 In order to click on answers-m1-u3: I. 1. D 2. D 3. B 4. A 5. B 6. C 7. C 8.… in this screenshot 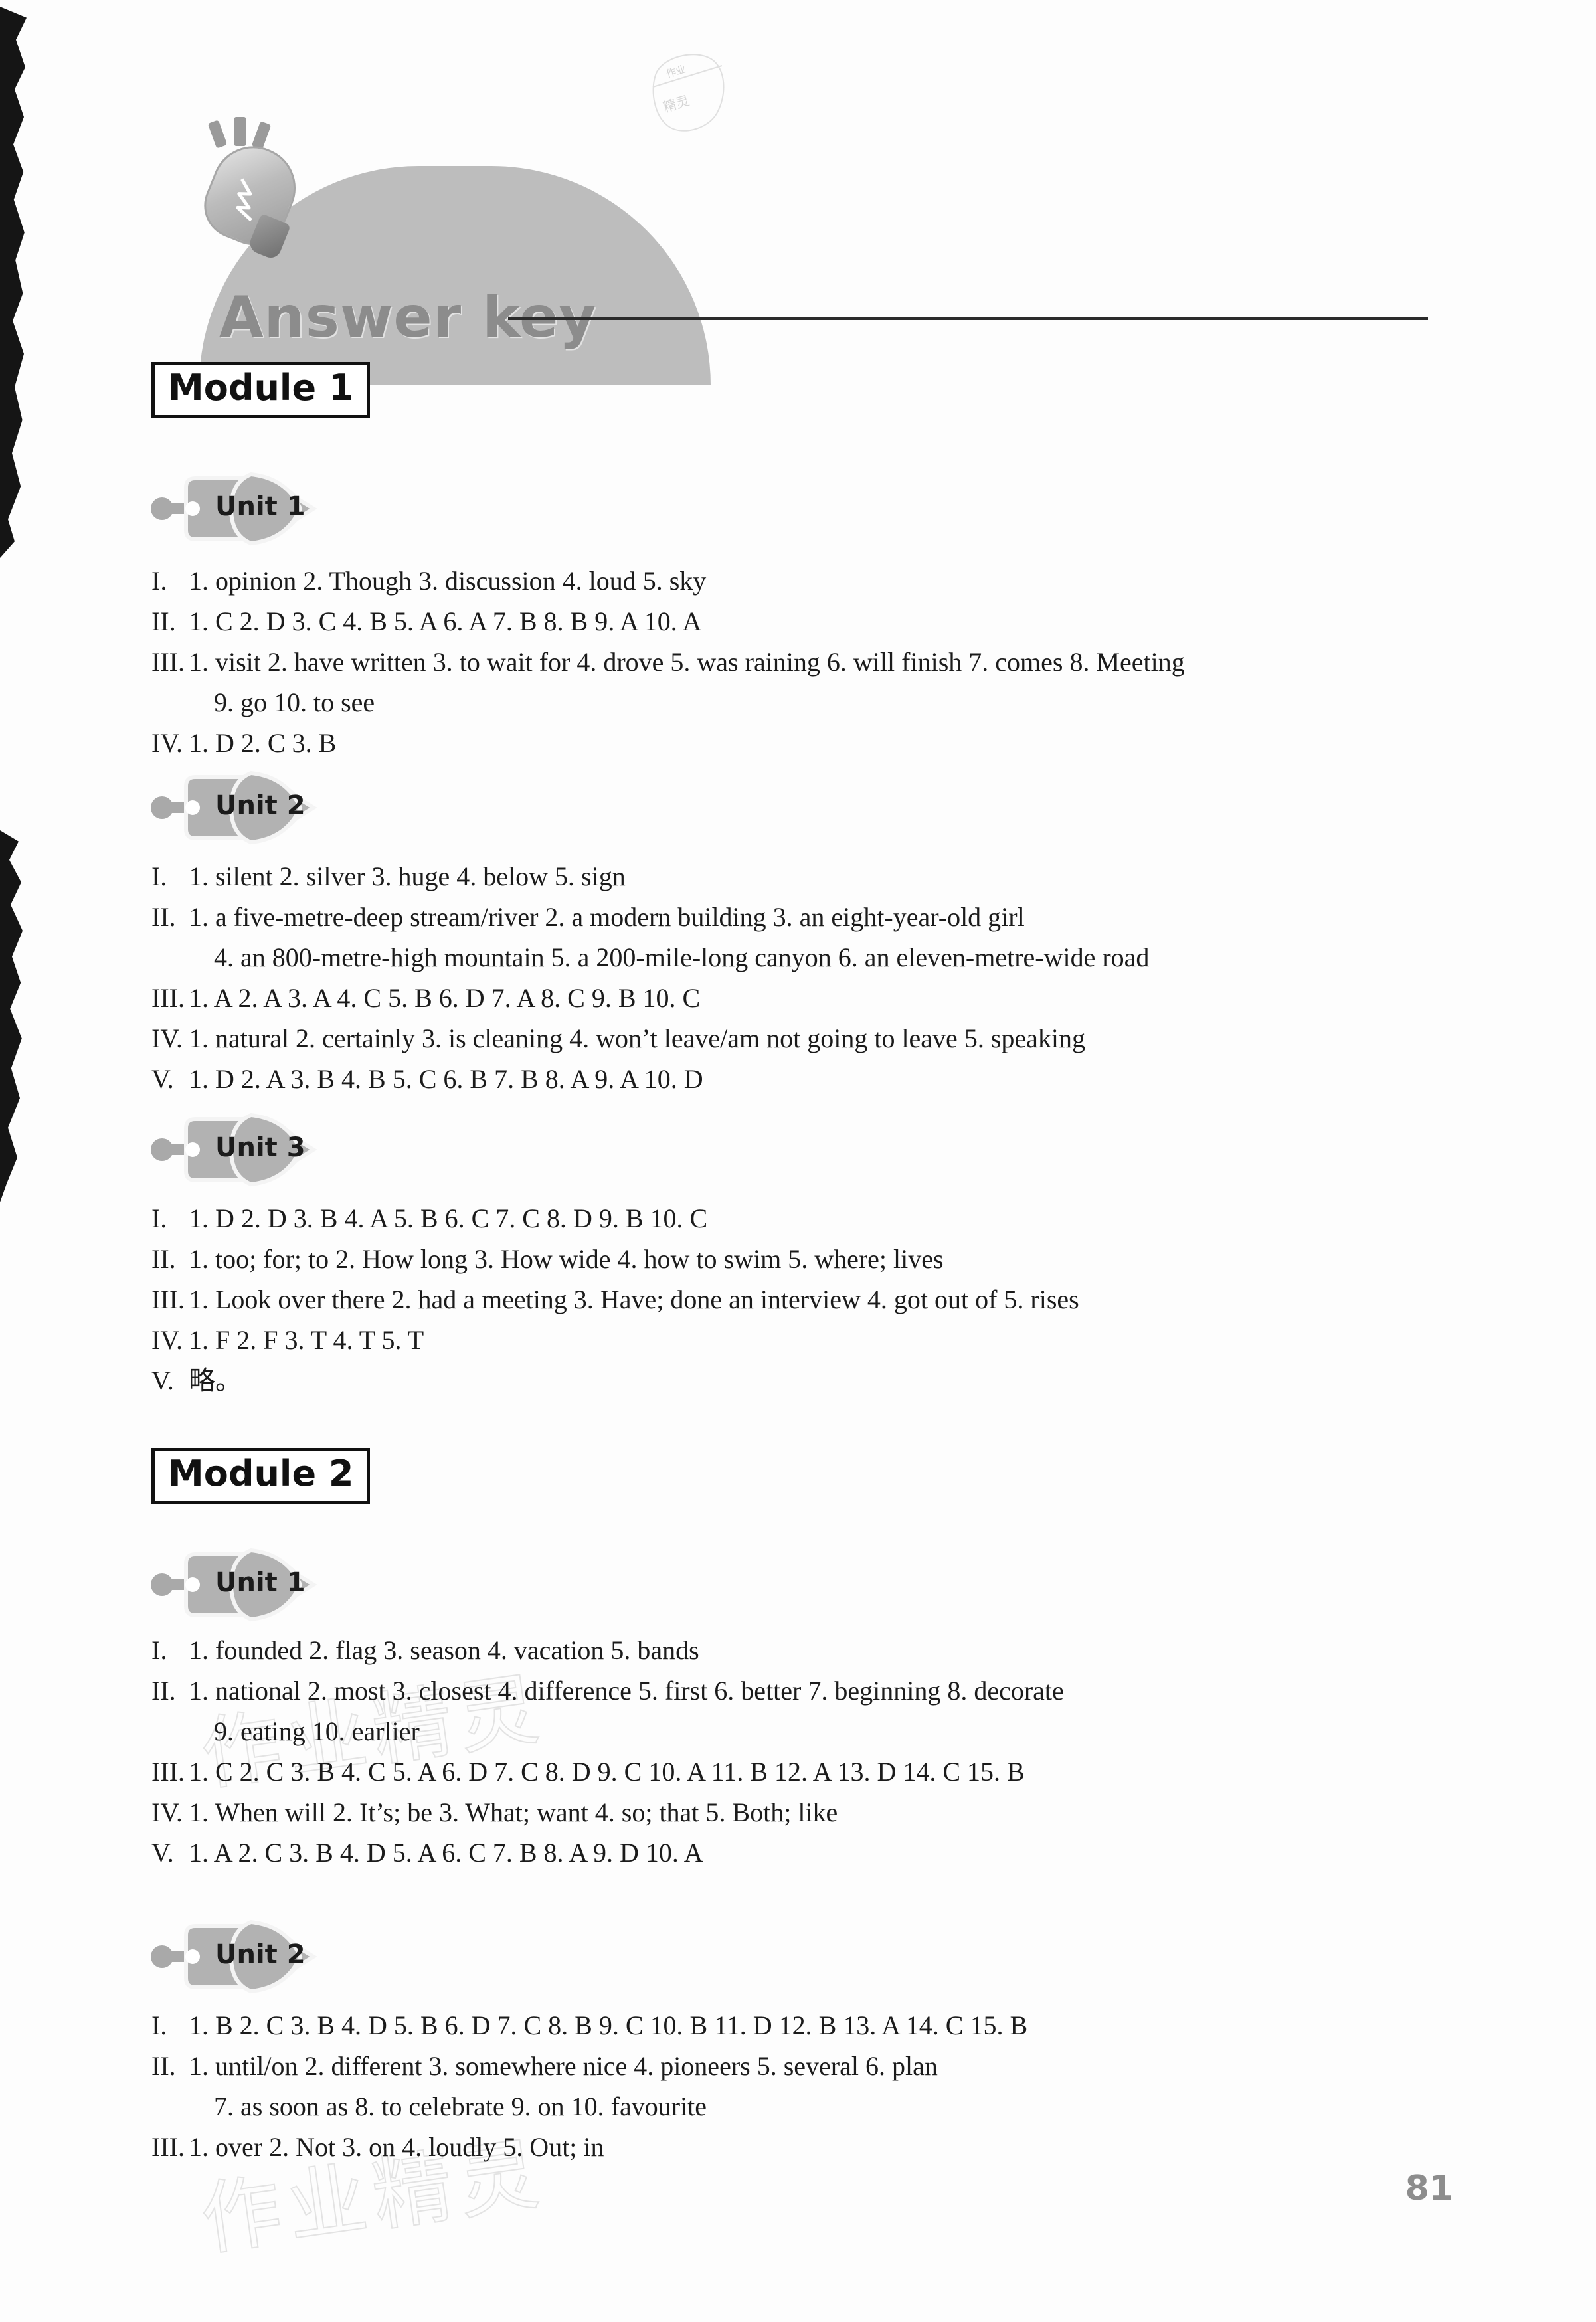, I will do `click(815, 1307)`.